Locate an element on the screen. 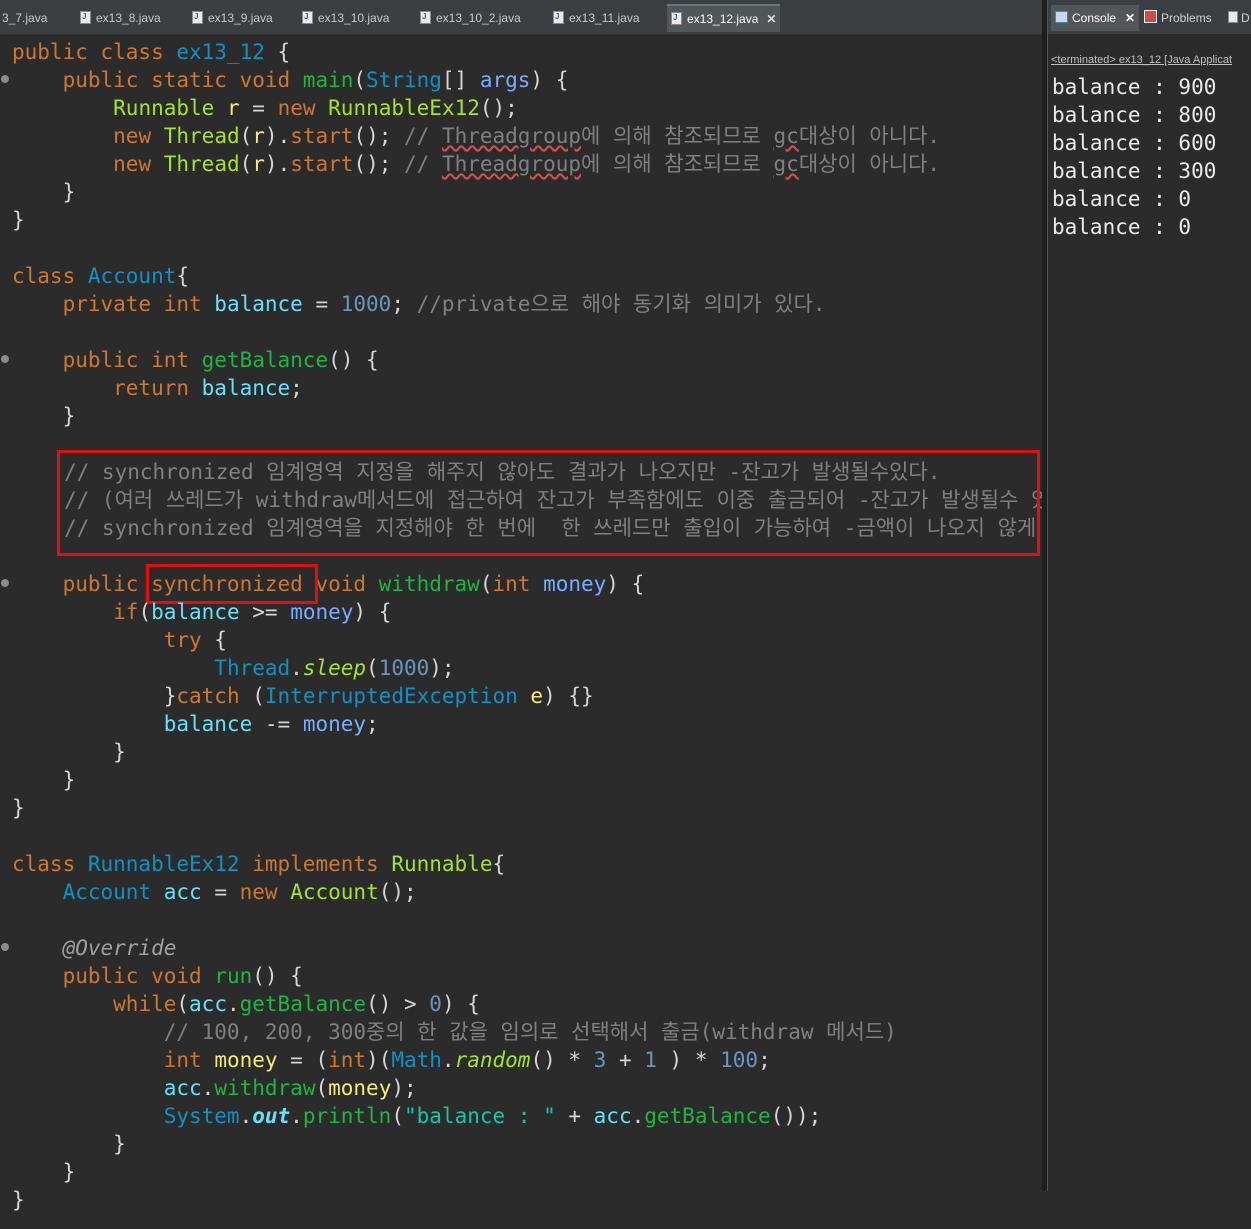 The width and height of the screenshot is (1251, 1229). console-tab-bar: Console ✕ Problems D is located at coordinates (1149, 17).